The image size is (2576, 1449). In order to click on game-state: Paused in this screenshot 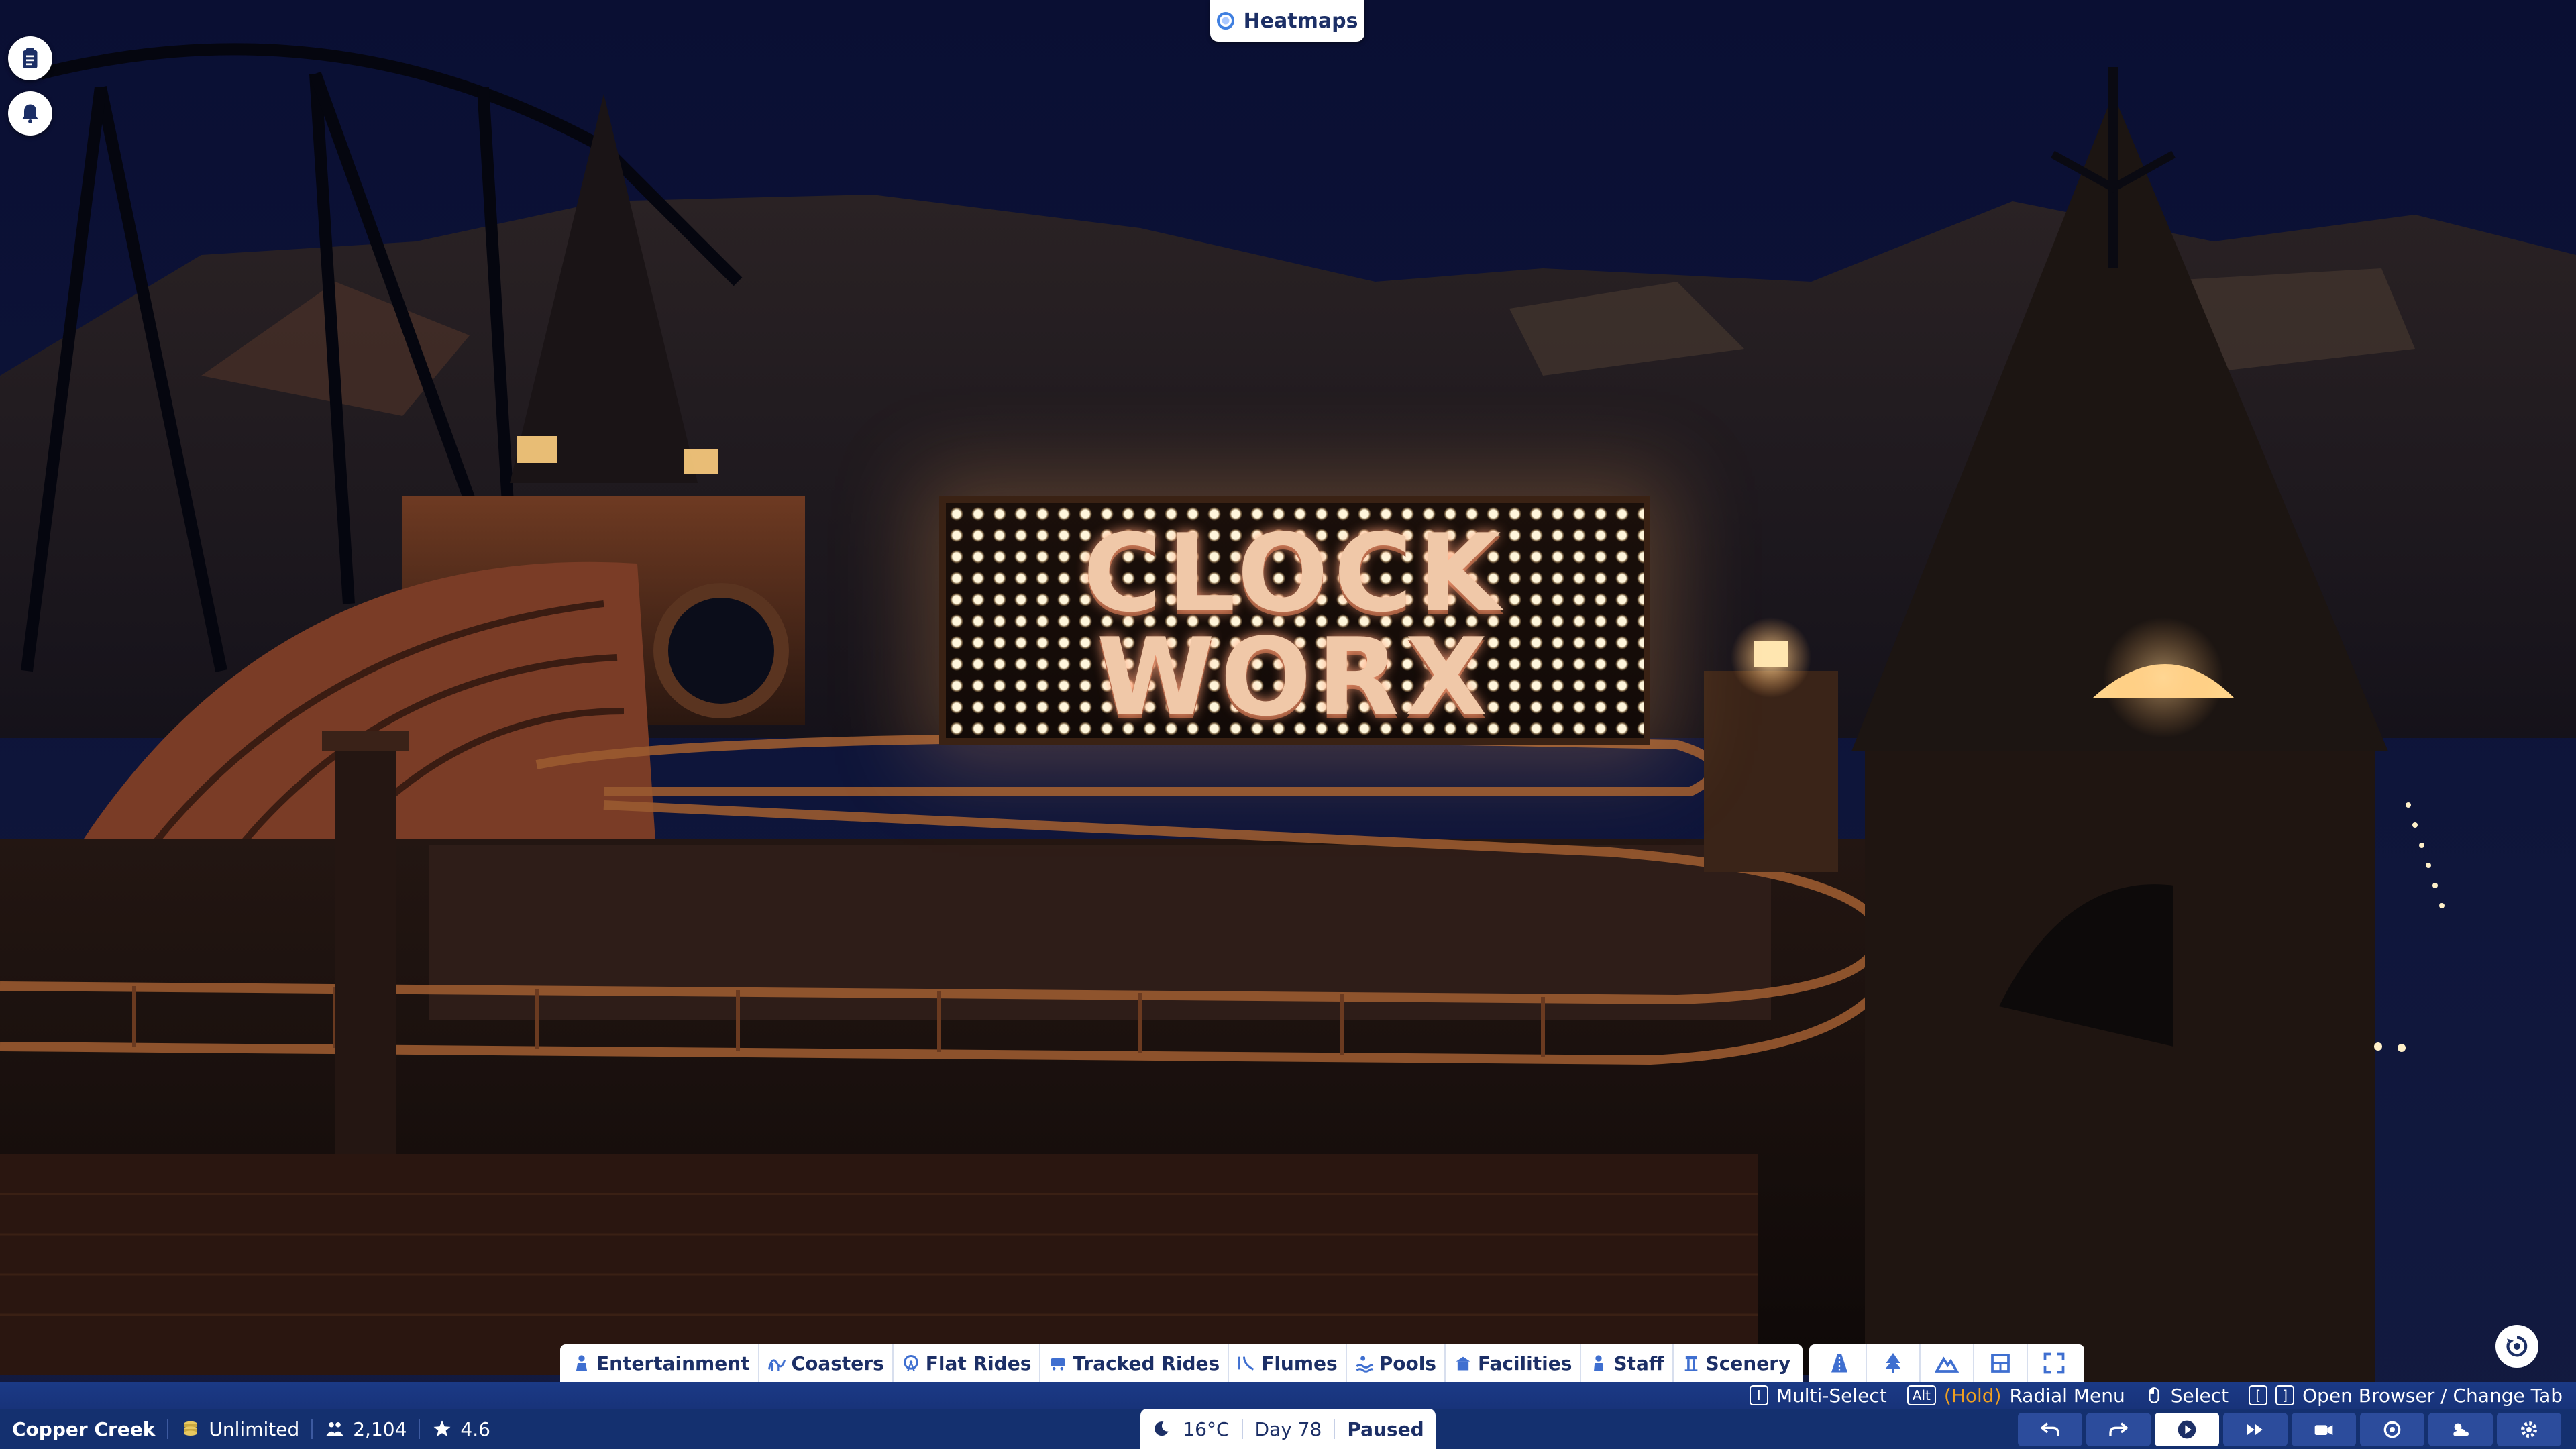, I will do `click(1385, 1428)`.